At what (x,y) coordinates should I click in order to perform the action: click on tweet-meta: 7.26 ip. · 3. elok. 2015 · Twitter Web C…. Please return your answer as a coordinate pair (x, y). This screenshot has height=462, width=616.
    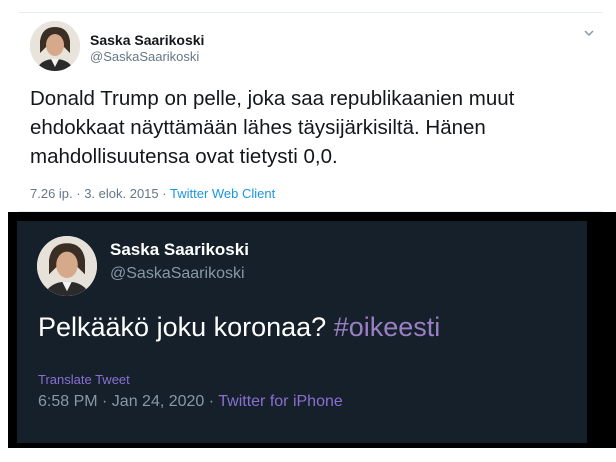
    Looking at the image, I should click on (152, 193).